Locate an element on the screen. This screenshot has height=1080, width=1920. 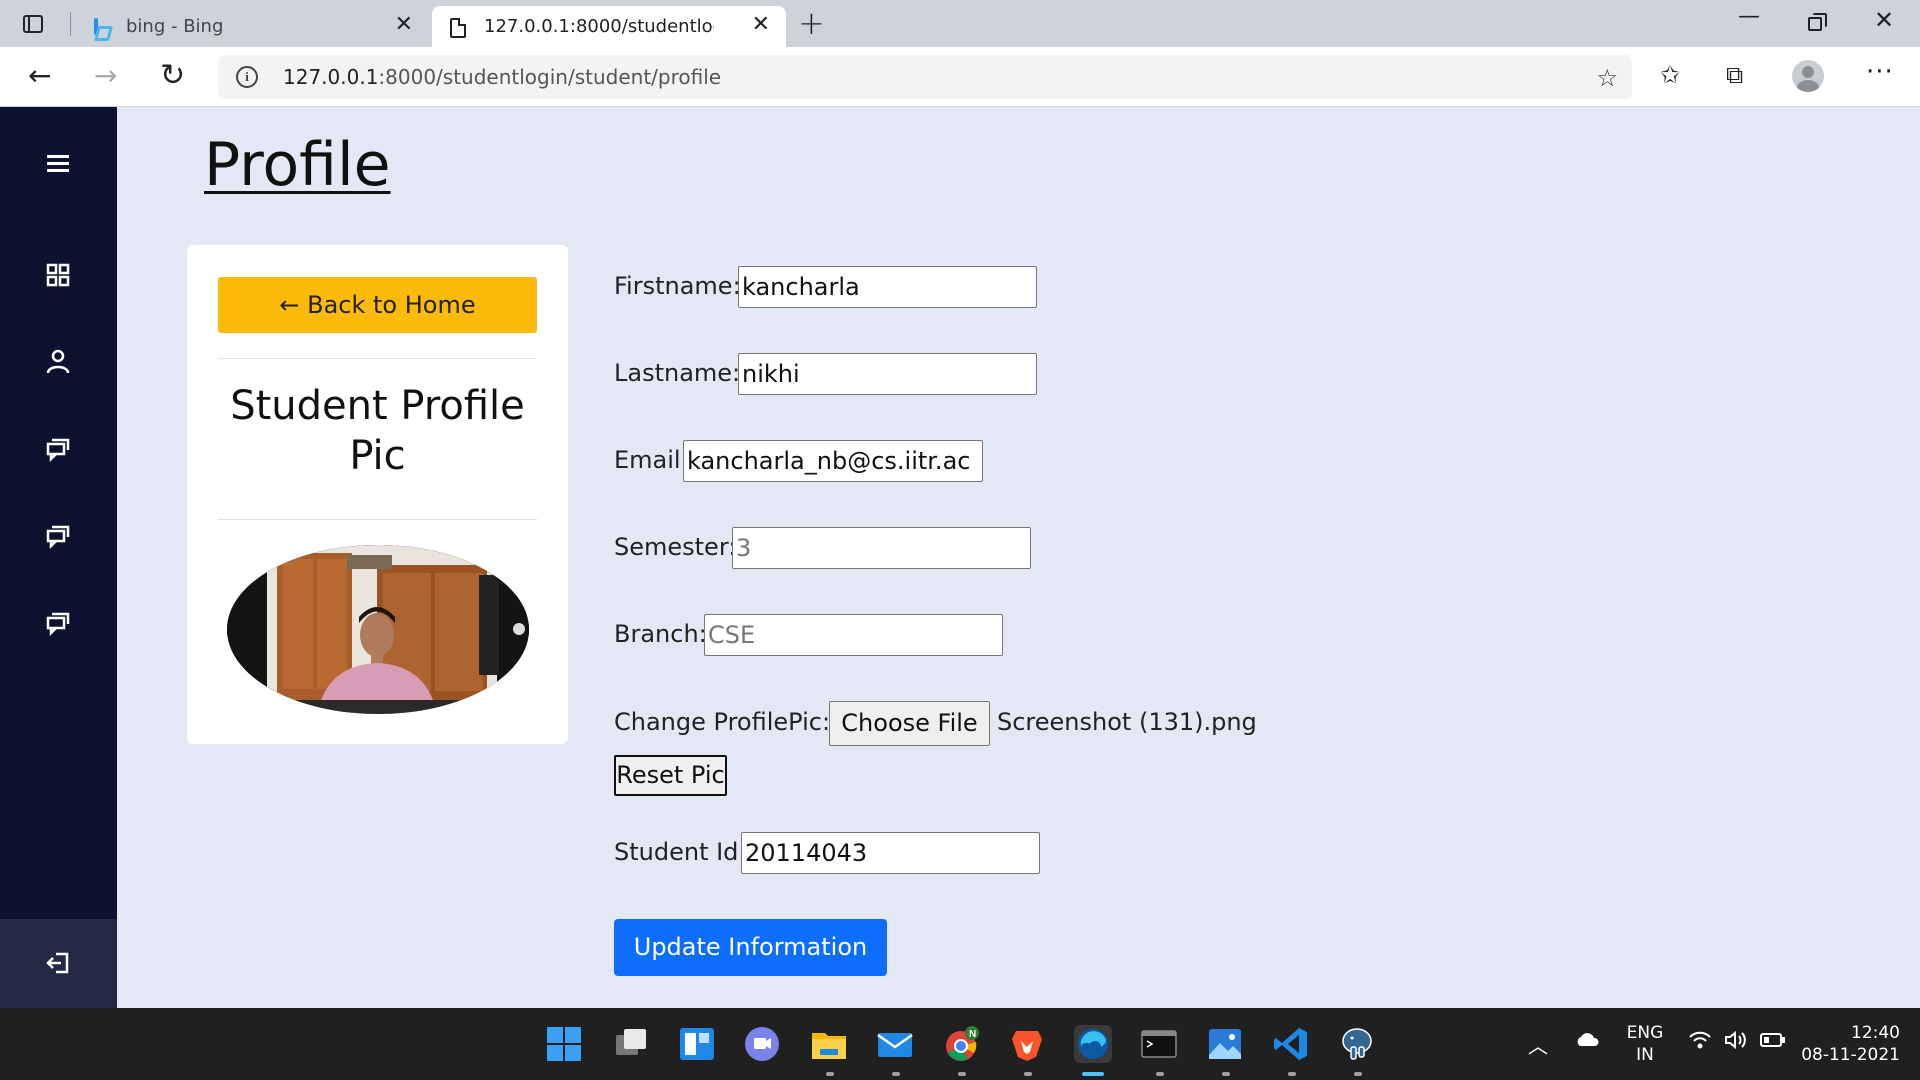
page-title: Profile is located at coordinates (297, 165).